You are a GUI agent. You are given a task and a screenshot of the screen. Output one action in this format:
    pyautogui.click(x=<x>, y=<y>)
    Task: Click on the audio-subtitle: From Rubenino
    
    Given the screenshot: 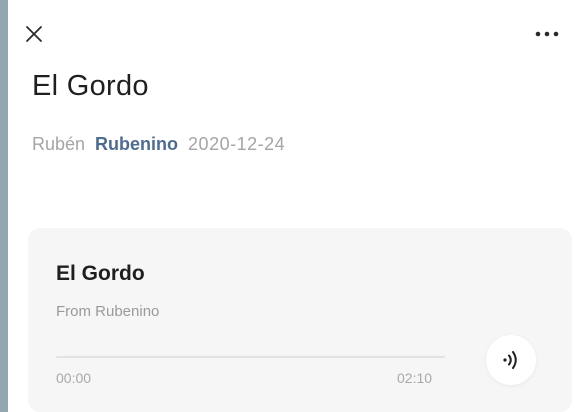 What is the action you would take?
    pyautogui.click(x=108, y=311)
    